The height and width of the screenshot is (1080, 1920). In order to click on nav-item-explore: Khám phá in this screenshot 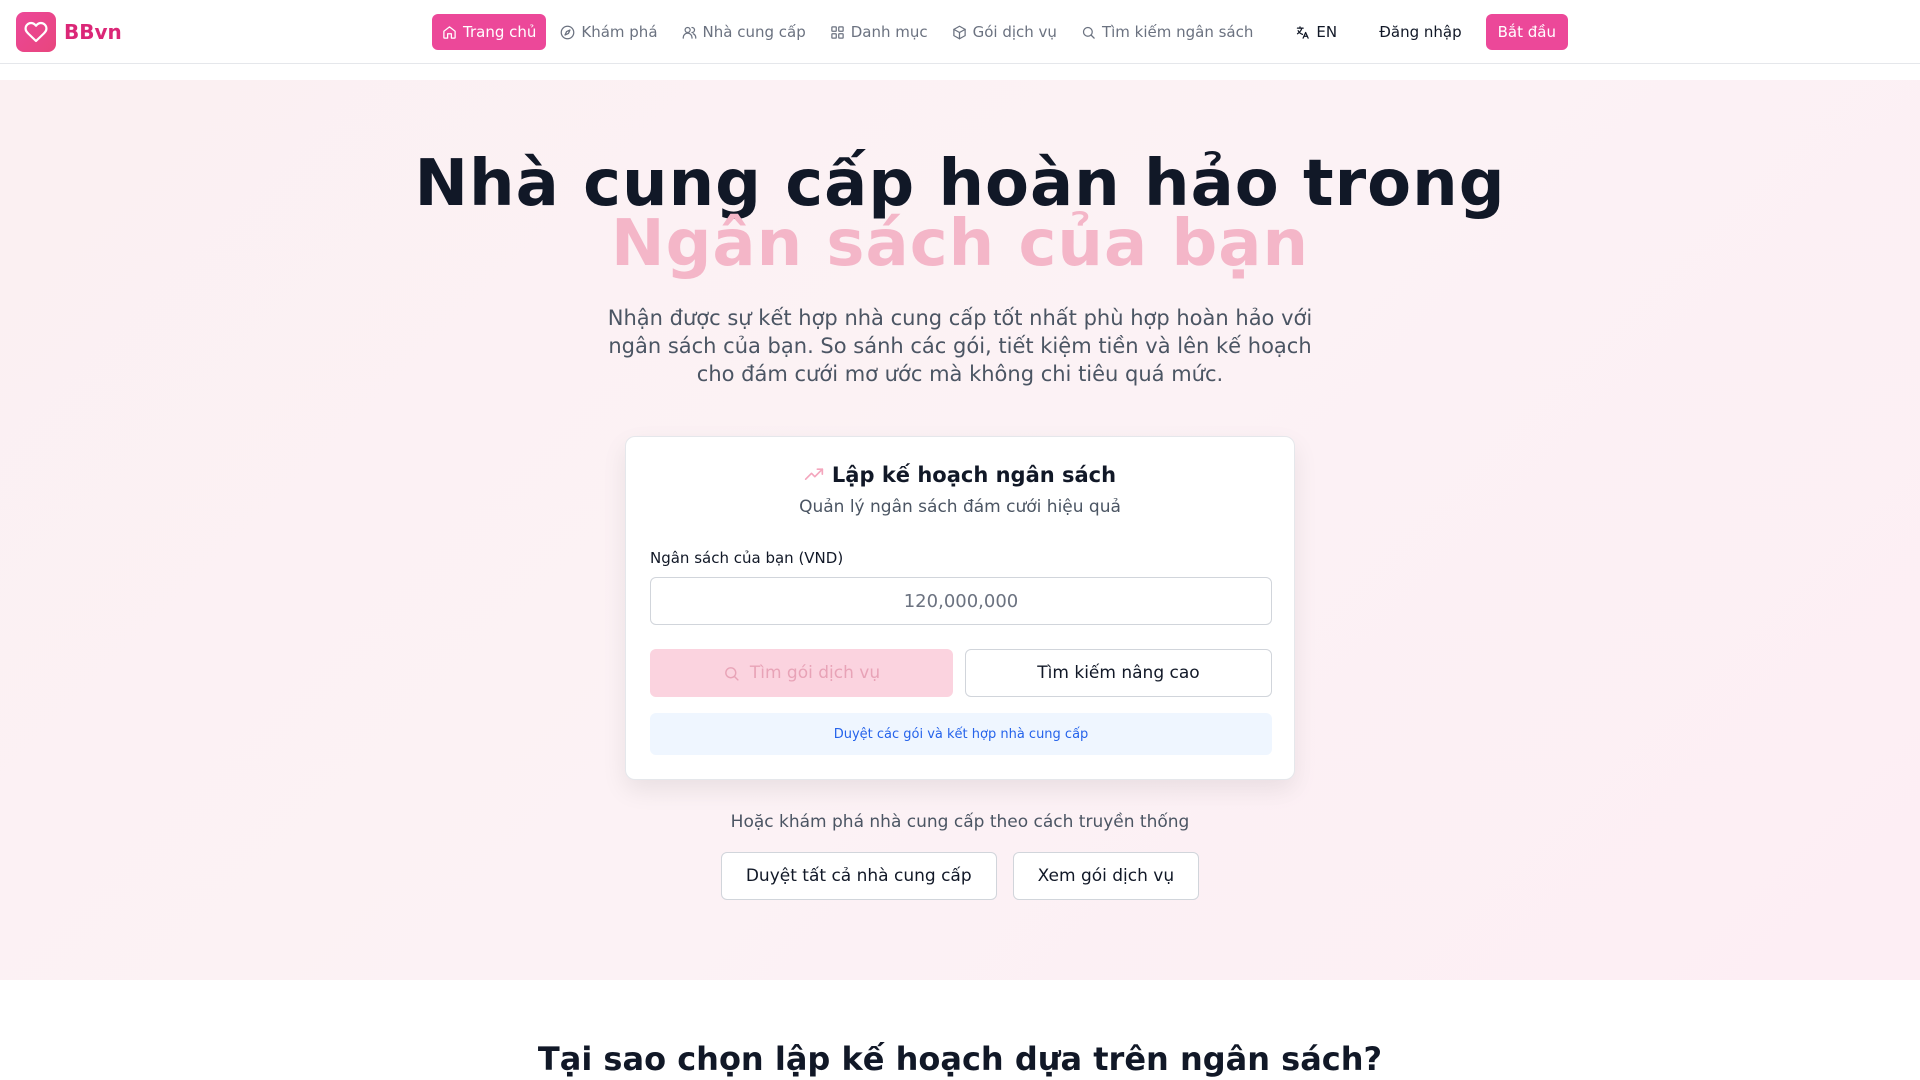, I will do `click(608, 32)`.